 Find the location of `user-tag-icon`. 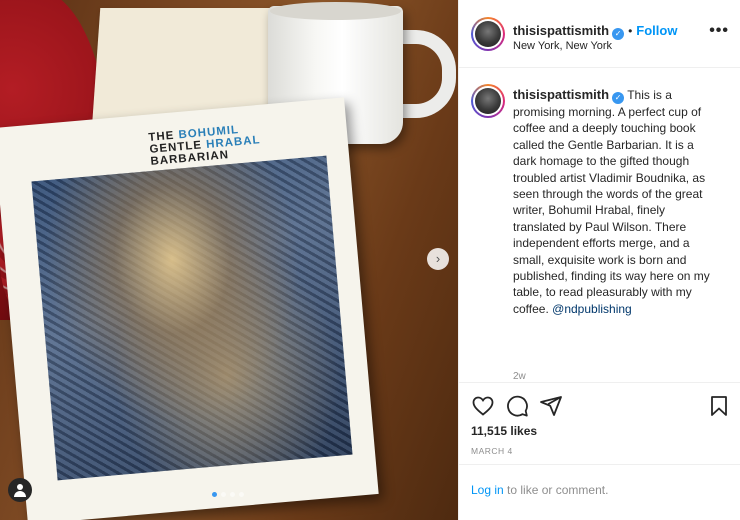

user-tag-icon is located at coordinates (20, 490).